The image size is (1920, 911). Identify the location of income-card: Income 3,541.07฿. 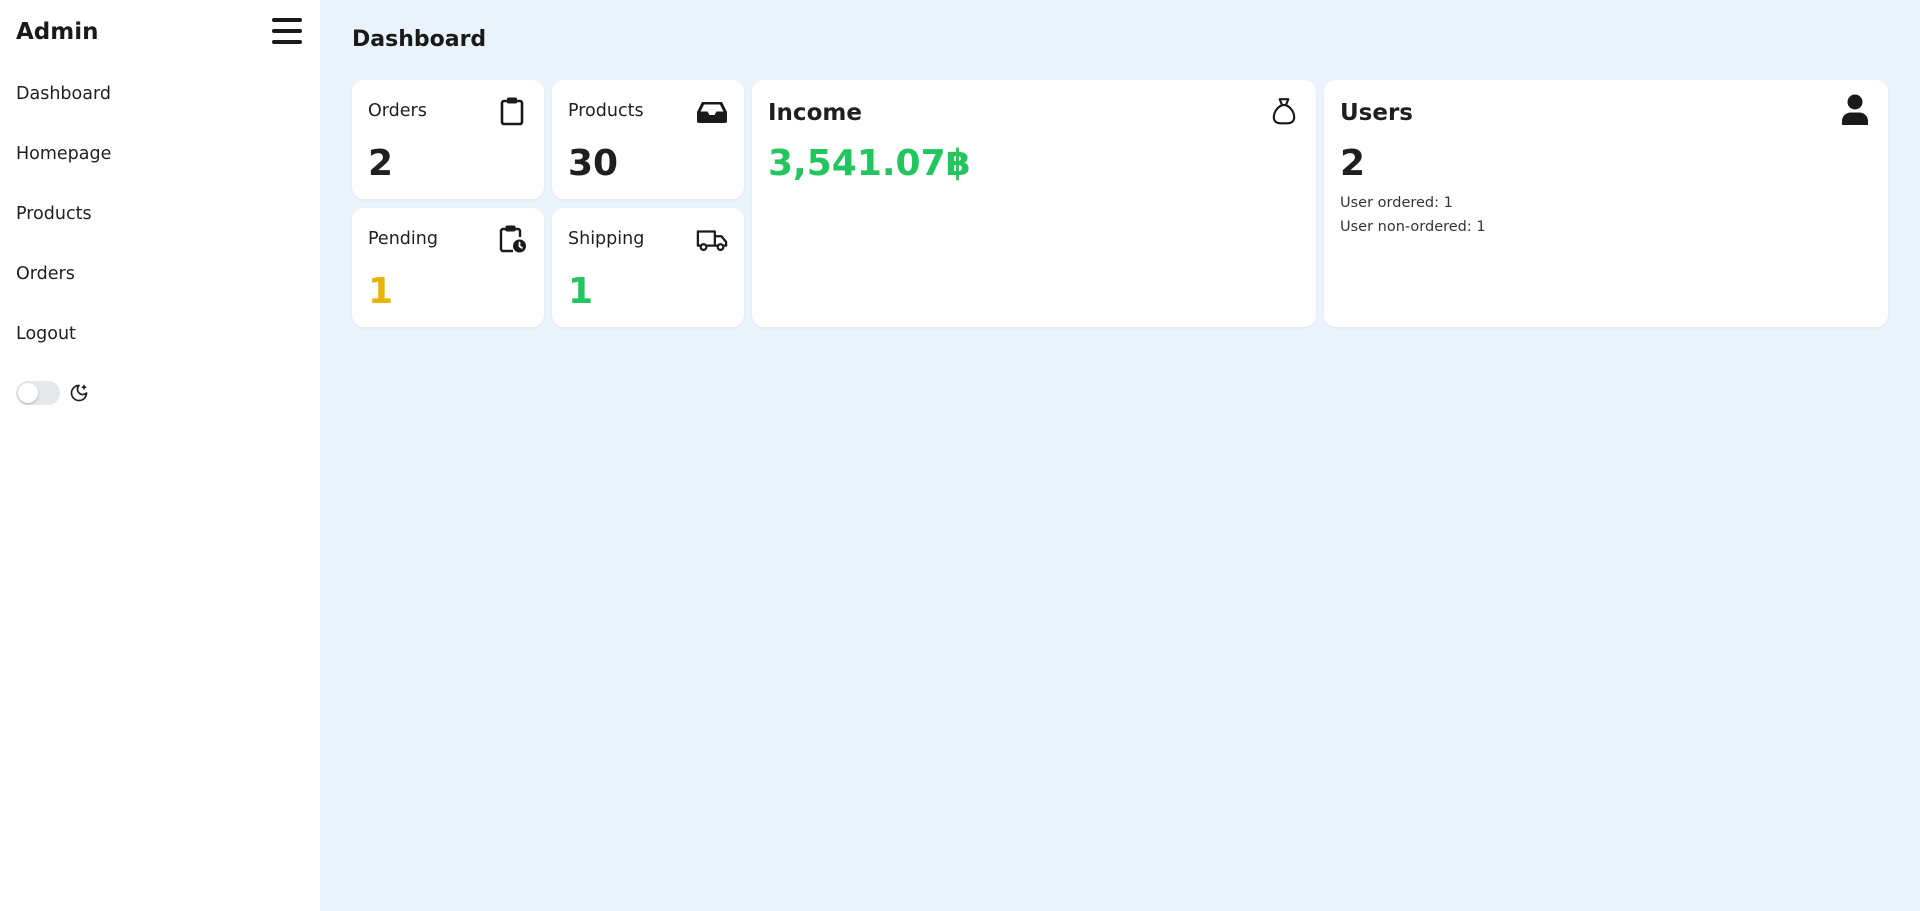
(1034, 203).